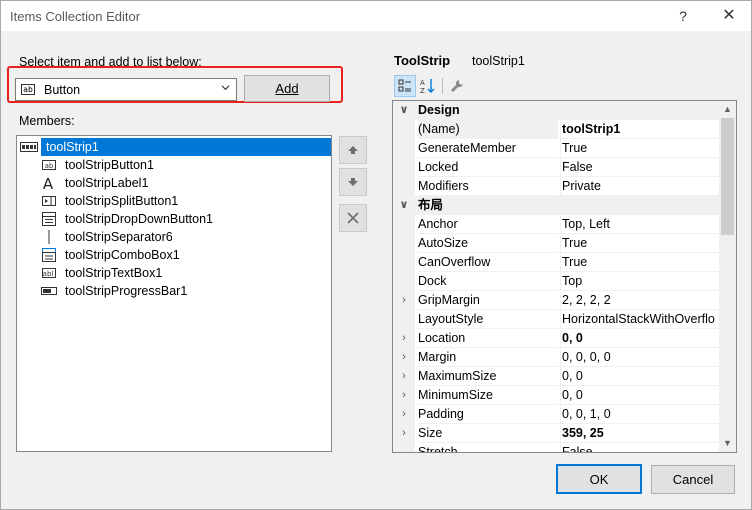  I want to click on property-value: Top, Left, so click(640, 224).